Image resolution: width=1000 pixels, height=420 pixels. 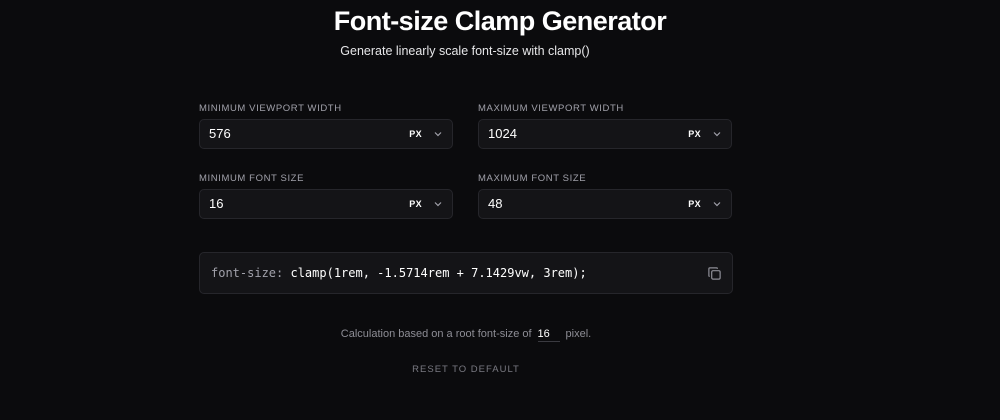 I want to click on min-viewport-field: 576 PX, so click(x=326, y=134).